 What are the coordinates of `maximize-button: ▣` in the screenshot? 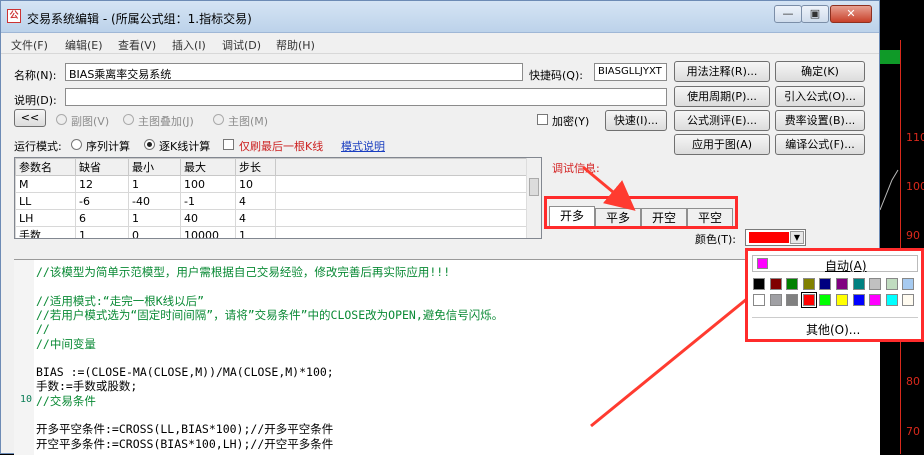 It's located at (815, 14).